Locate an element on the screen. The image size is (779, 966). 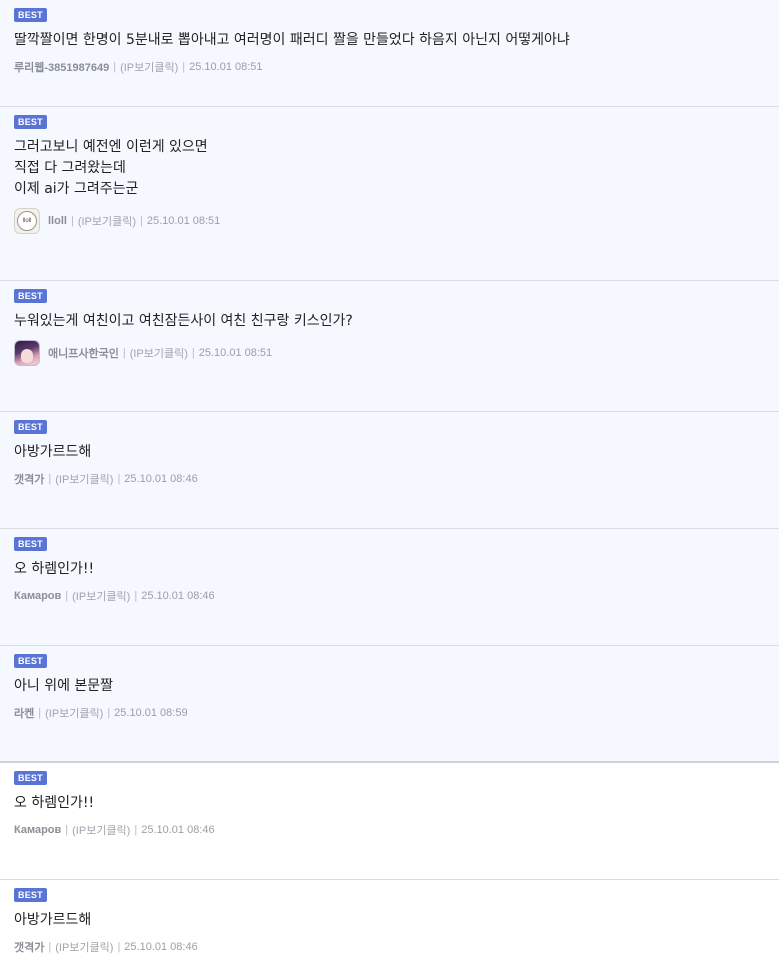
user-avatar: lloll is located at coordinates (27, 221).